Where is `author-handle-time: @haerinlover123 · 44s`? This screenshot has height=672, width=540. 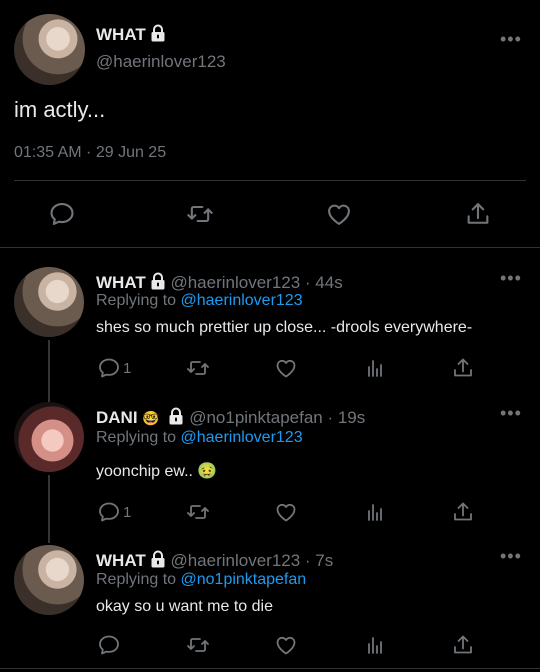 author-handle-time: @haerinlover123 · 44s is located at coordinates (256, 282).